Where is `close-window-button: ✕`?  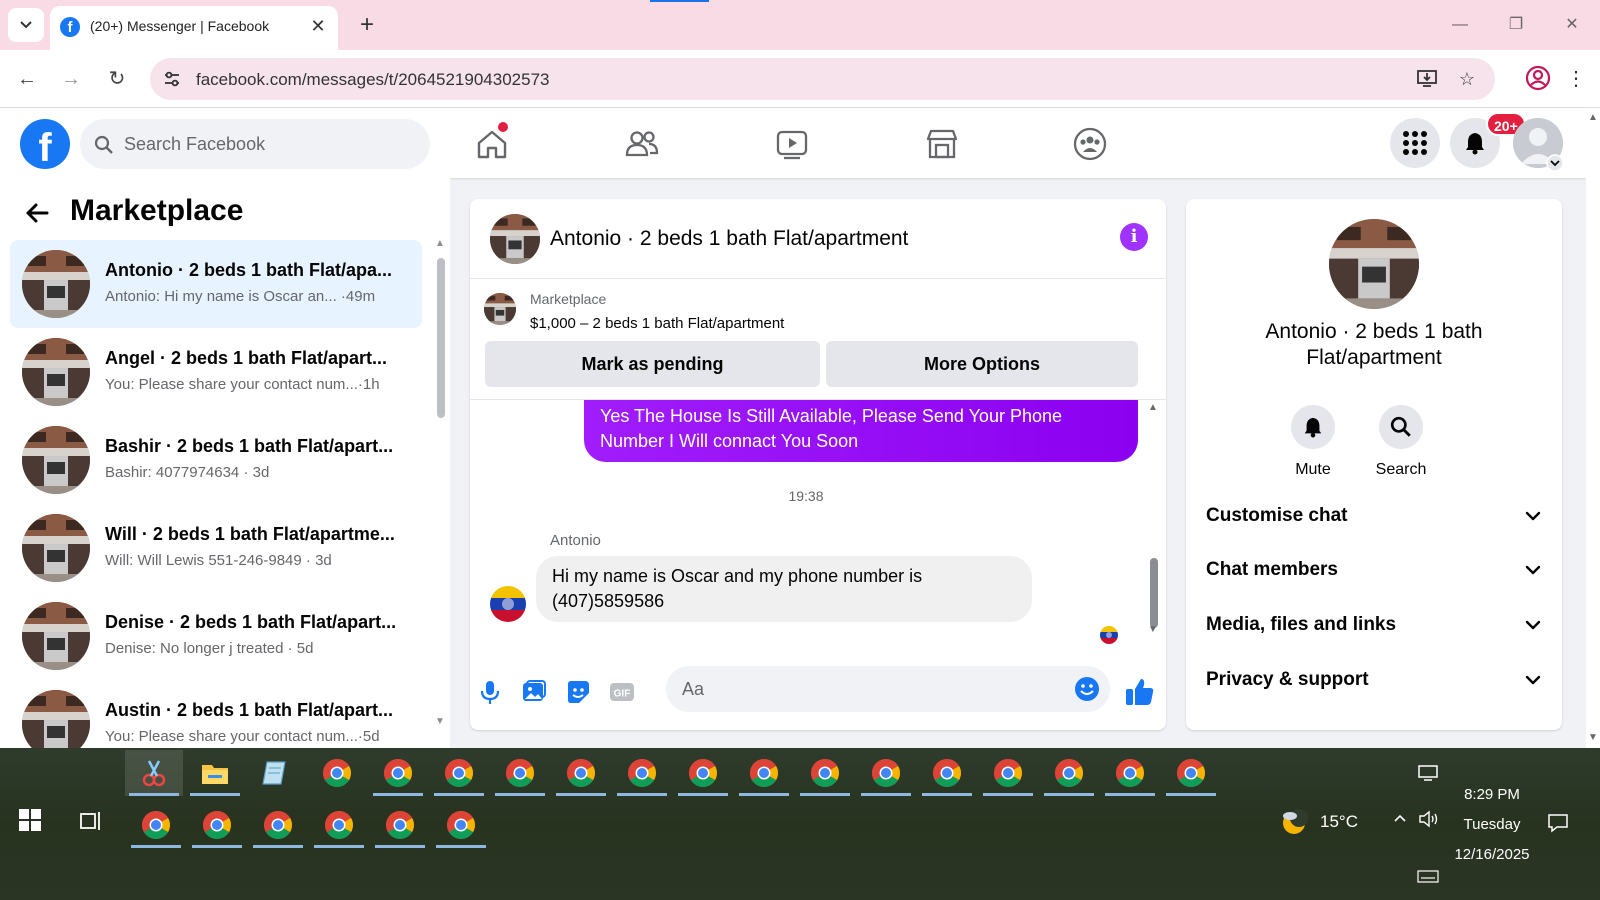
close-window-button: ✕ is located at coordinates (1572, 25).